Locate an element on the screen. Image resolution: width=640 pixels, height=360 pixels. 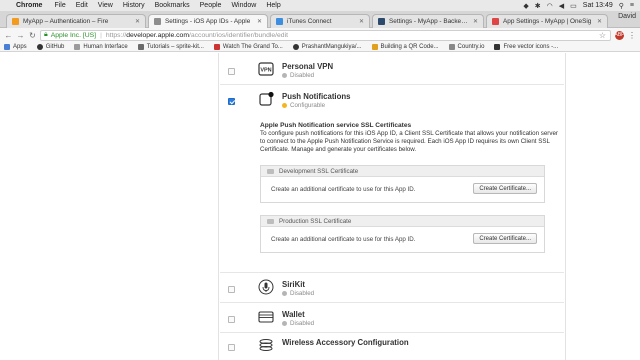
tab-label: Settings - MyApp - Backendless is located at coordinates (429, 21).